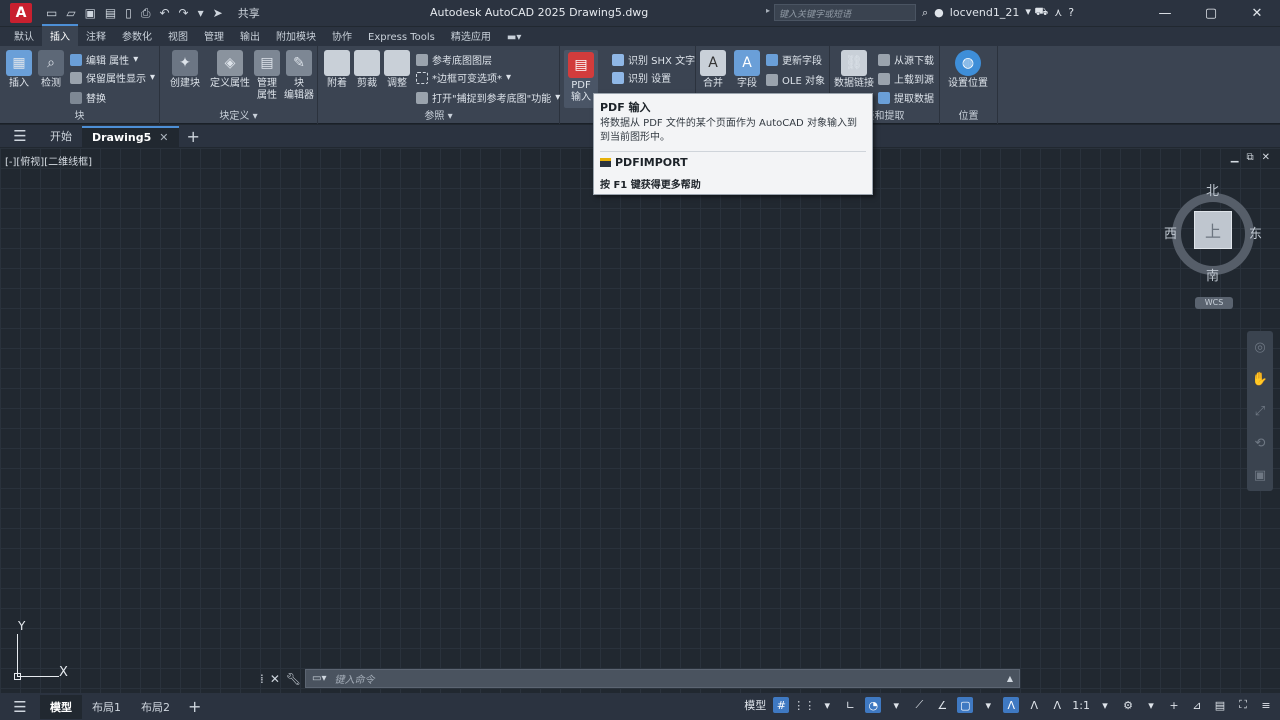 This screenshot has height=720, width=1280. Describe the element at coordinates (1243, 705) in the screenshot. I see `fullscreen-icon: ⛶` at that location.